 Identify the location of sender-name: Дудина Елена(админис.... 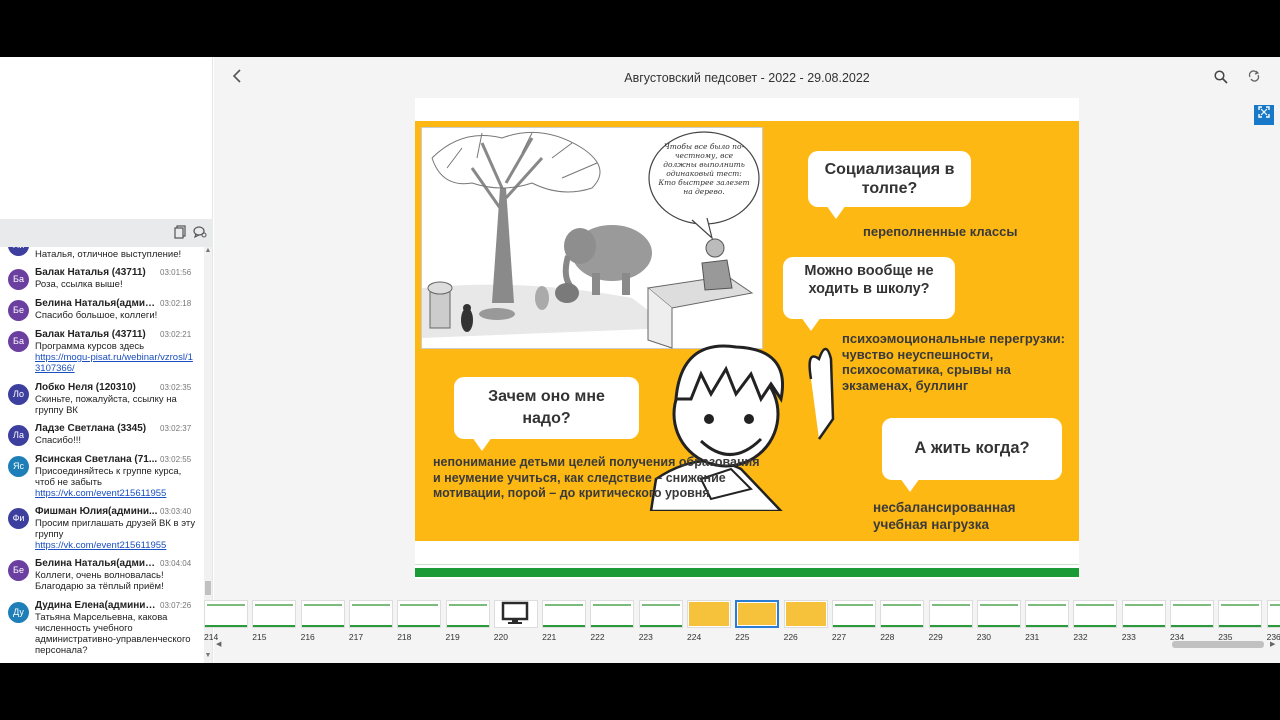
(97, 605).